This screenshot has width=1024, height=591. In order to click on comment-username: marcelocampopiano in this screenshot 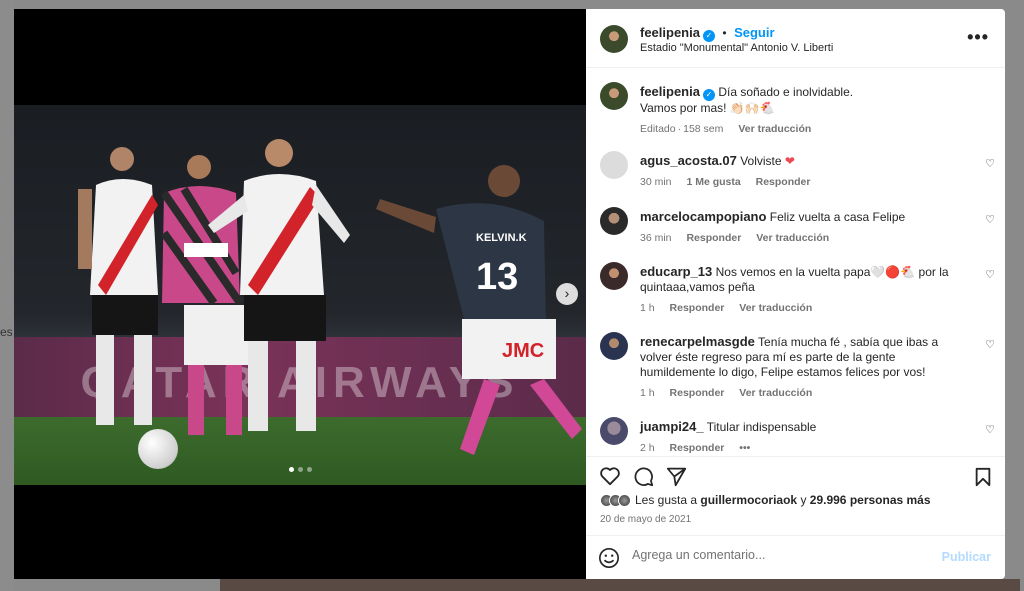, I will do `click(703, 216)`.